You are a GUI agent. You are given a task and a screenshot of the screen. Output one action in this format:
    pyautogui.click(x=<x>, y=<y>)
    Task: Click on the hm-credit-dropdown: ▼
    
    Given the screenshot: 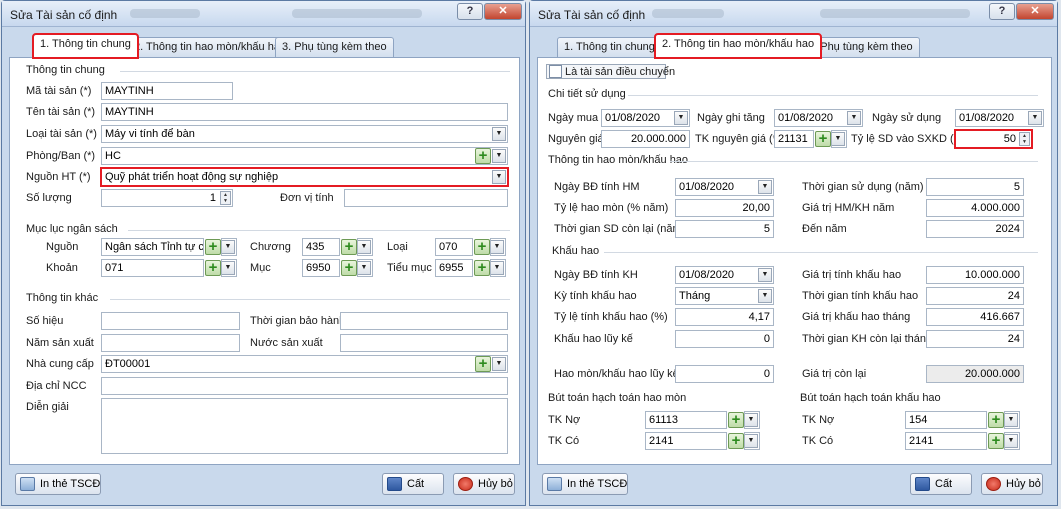 What is the action you would take?
    pyautogui.click(x=752, y=441)
    